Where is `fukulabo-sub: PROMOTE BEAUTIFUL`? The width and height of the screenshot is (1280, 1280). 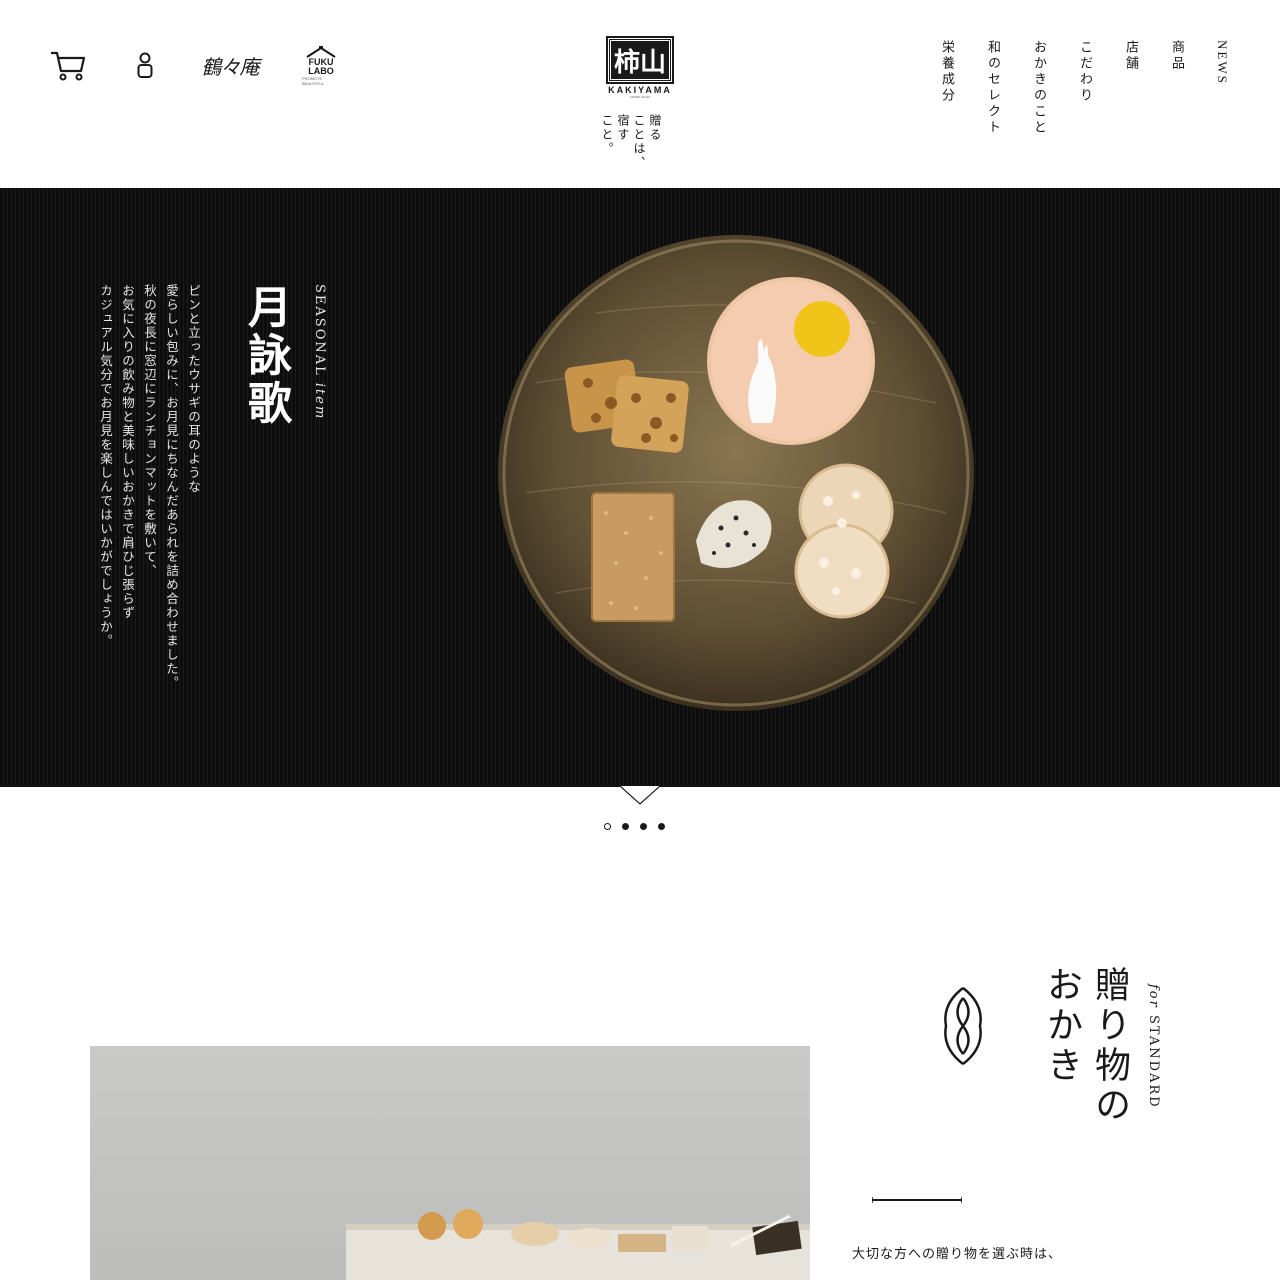
fukulabo-sub: PROMOTE BEAUTIFUL is located at coordinates (313, 81).